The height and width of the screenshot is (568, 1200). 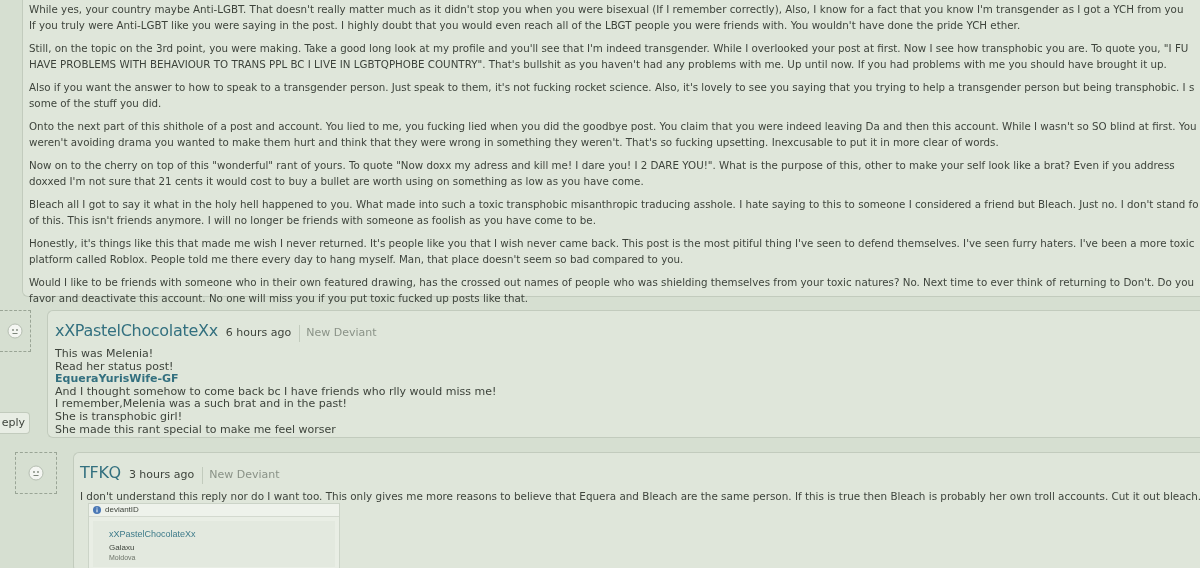 What do you see at coordinates (614, 212) in the screenshot?
I see `comment-paragraph: Bleach all I got to say it what in the holy hell happened to you. What made into such a toxic transphobic misanthropic traducing asshole. I hate saying to this to someone I considered a friend but Bleach. Just no. I don't stand fo of this. This isn't friends anymore. I will no longer be friends with someone as foolish as you have come to be.` at bounding box center [614, 212].